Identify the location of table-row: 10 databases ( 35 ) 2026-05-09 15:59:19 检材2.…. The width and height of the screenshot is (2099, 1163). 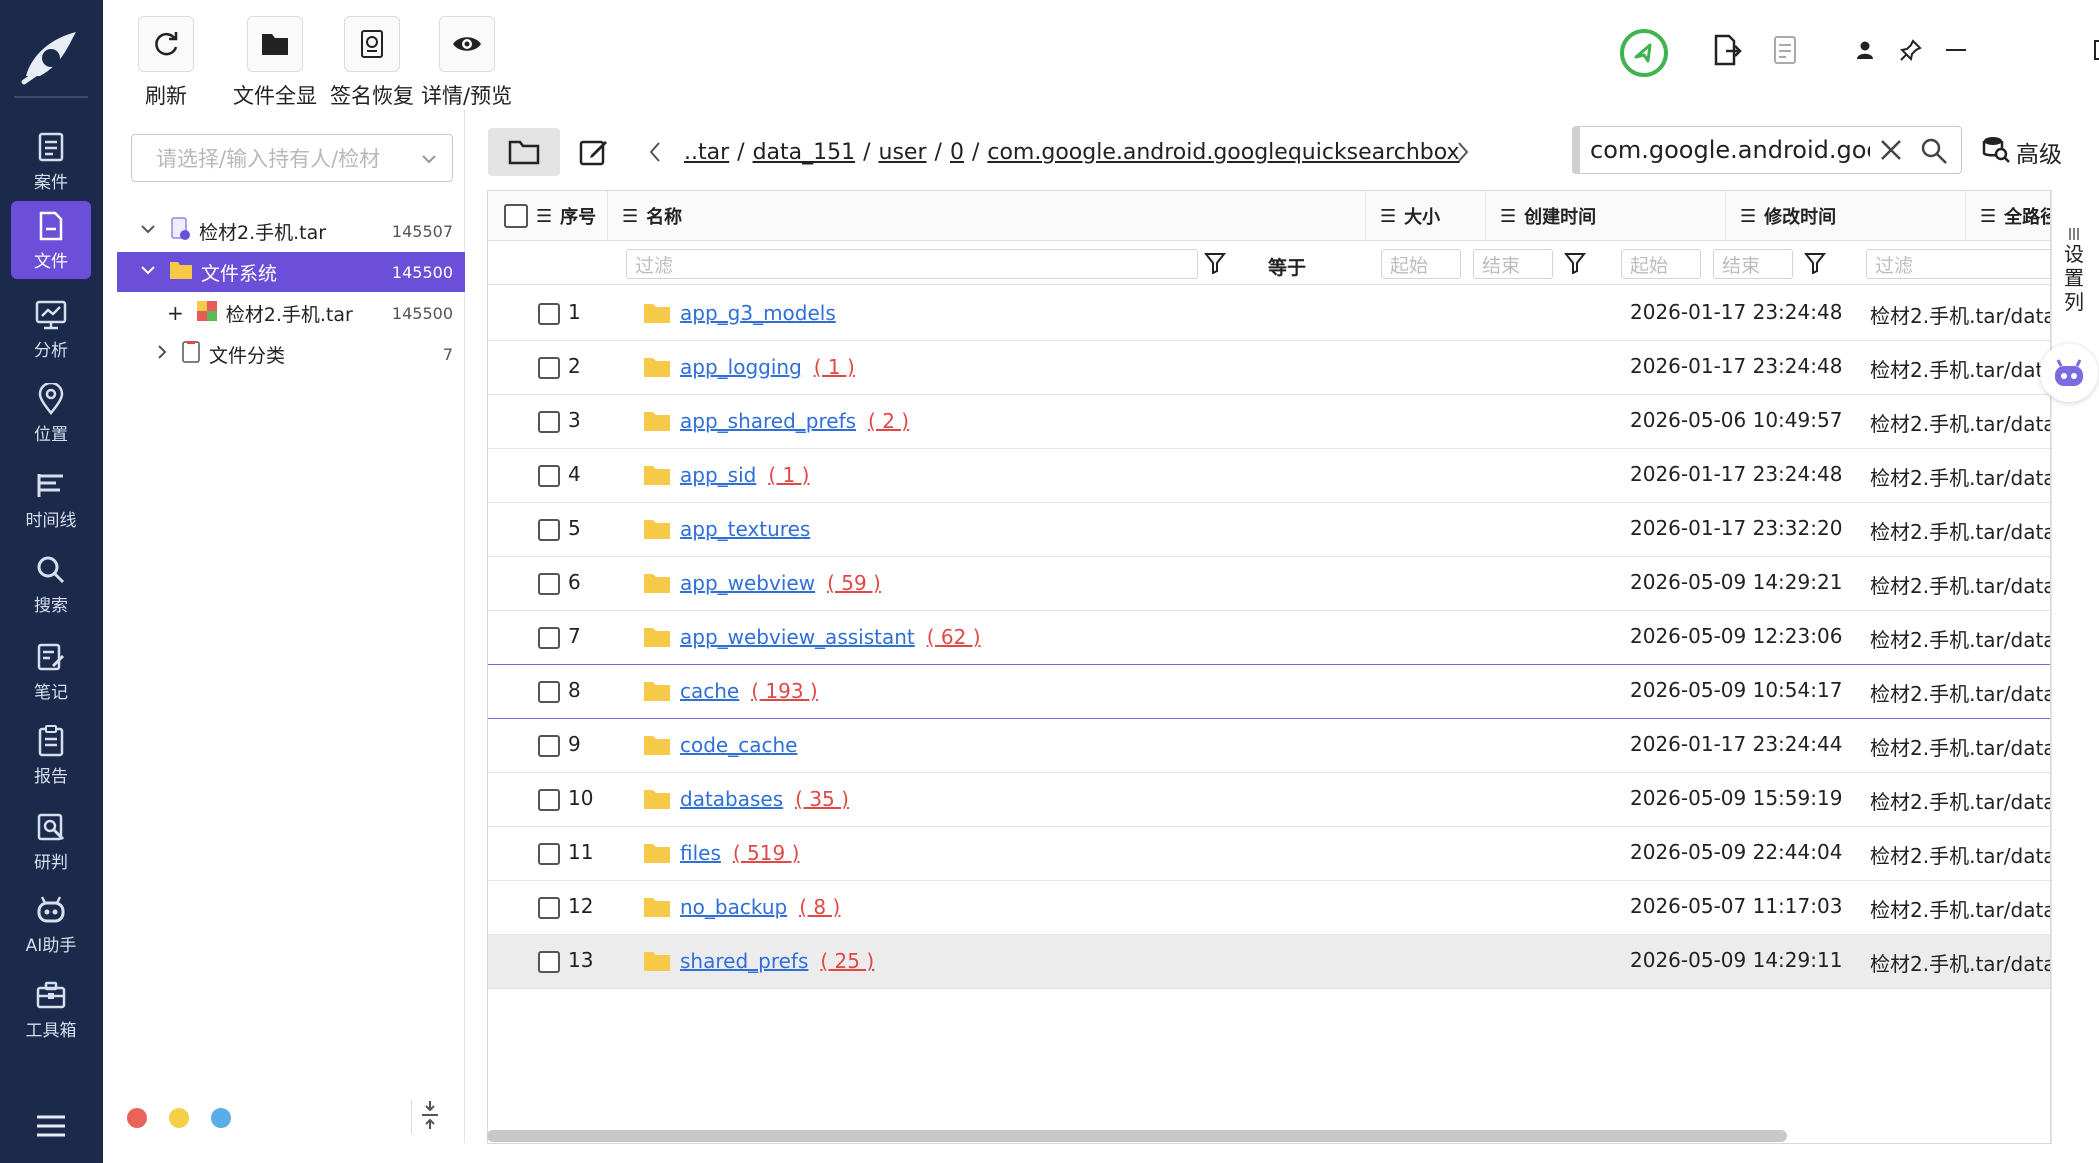
(1269, 800).